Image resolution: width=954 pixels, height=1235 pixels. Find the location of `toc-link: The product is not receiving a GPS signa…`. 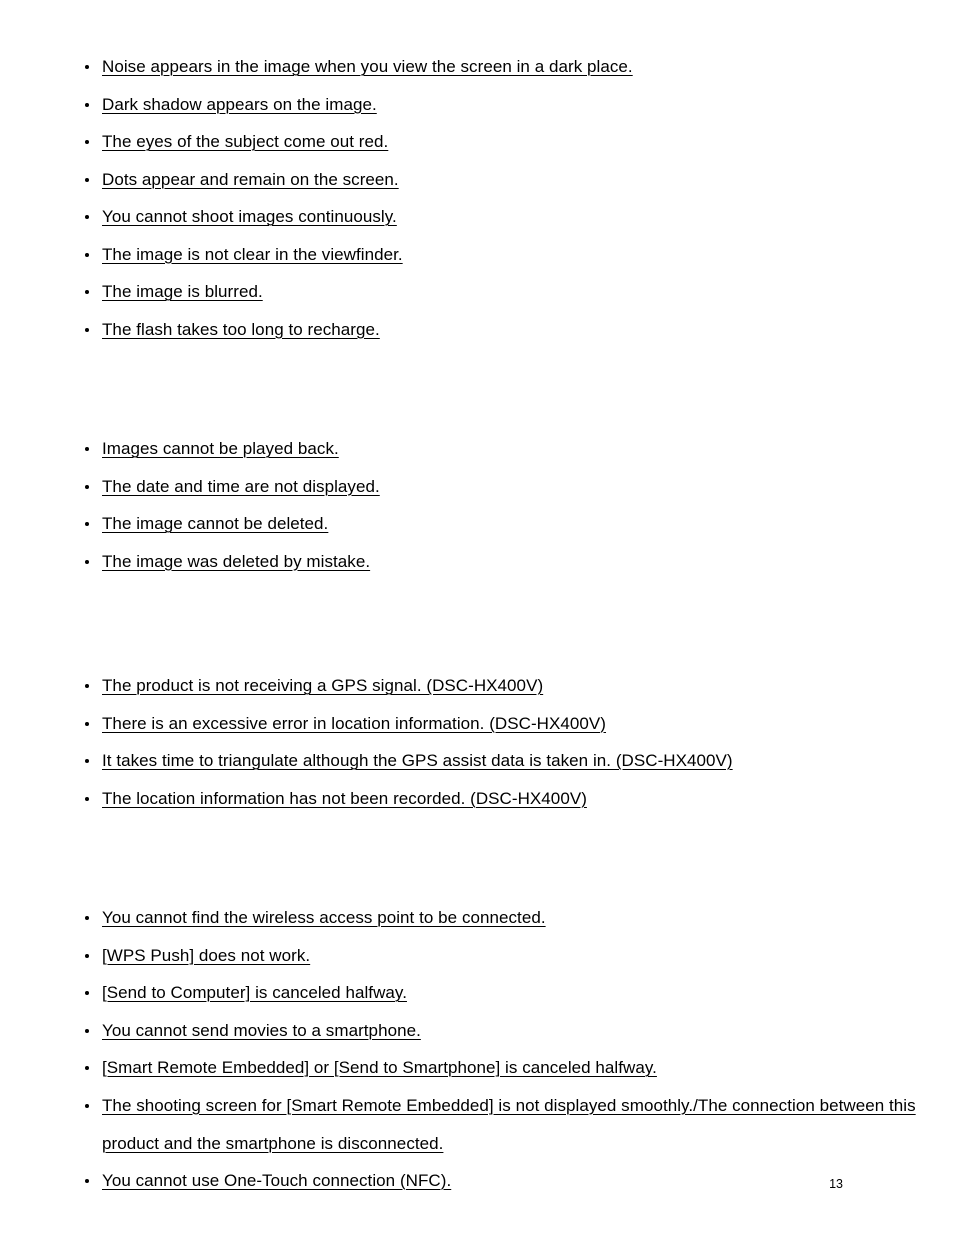

toc-link: The product is not receiving a GPS signa… is located at coordinates (322, 685).